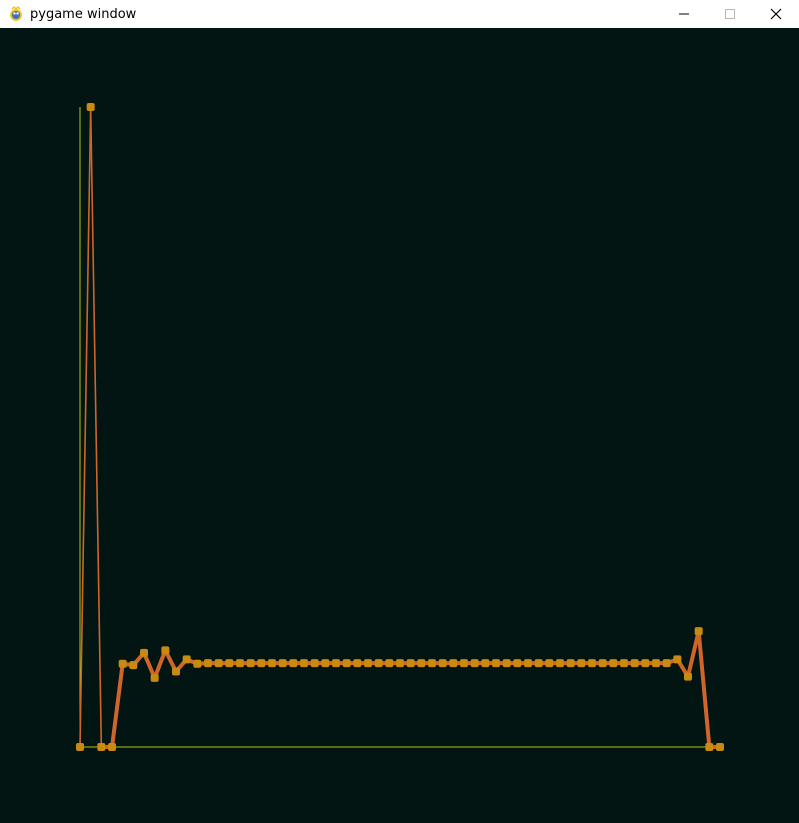  I want to click on window-controls, so click(730, 14).